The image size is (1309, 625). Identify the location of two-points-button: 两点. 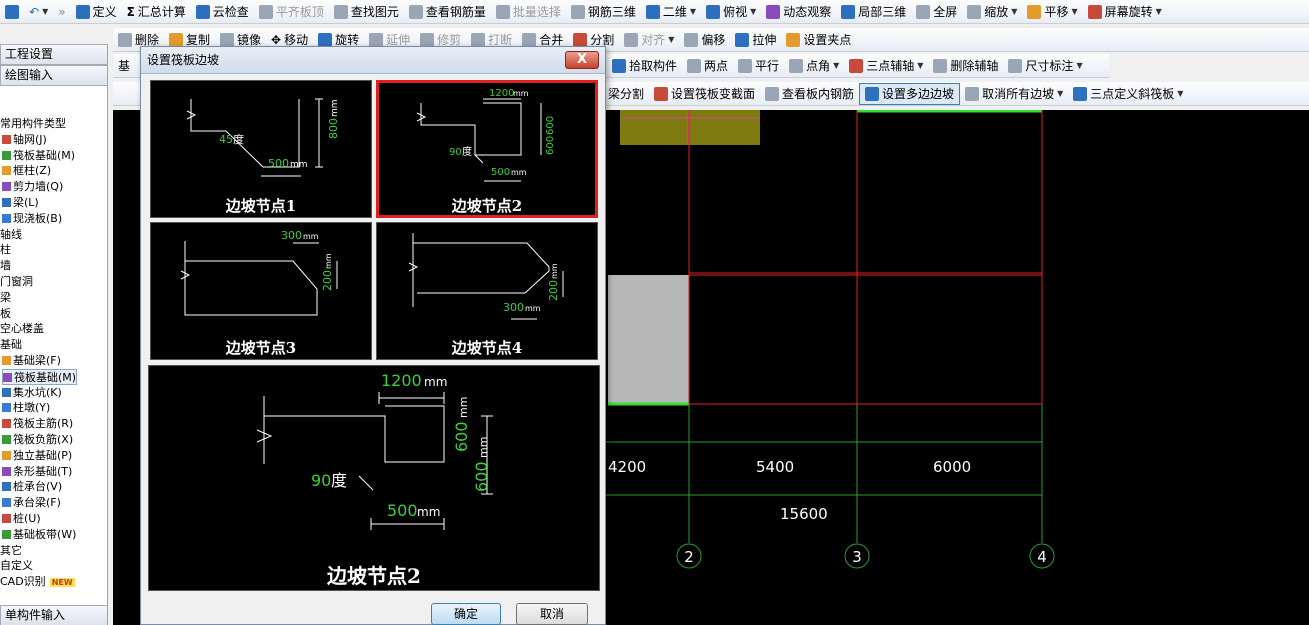
(707, 66).